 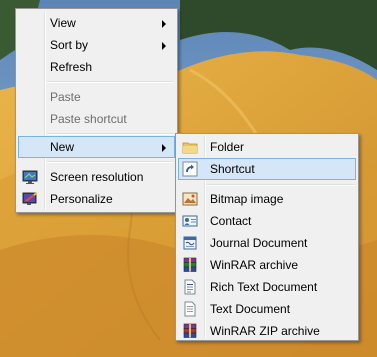 I want to click on menu-item-label: Shortcut, so click(x=232, y=169).